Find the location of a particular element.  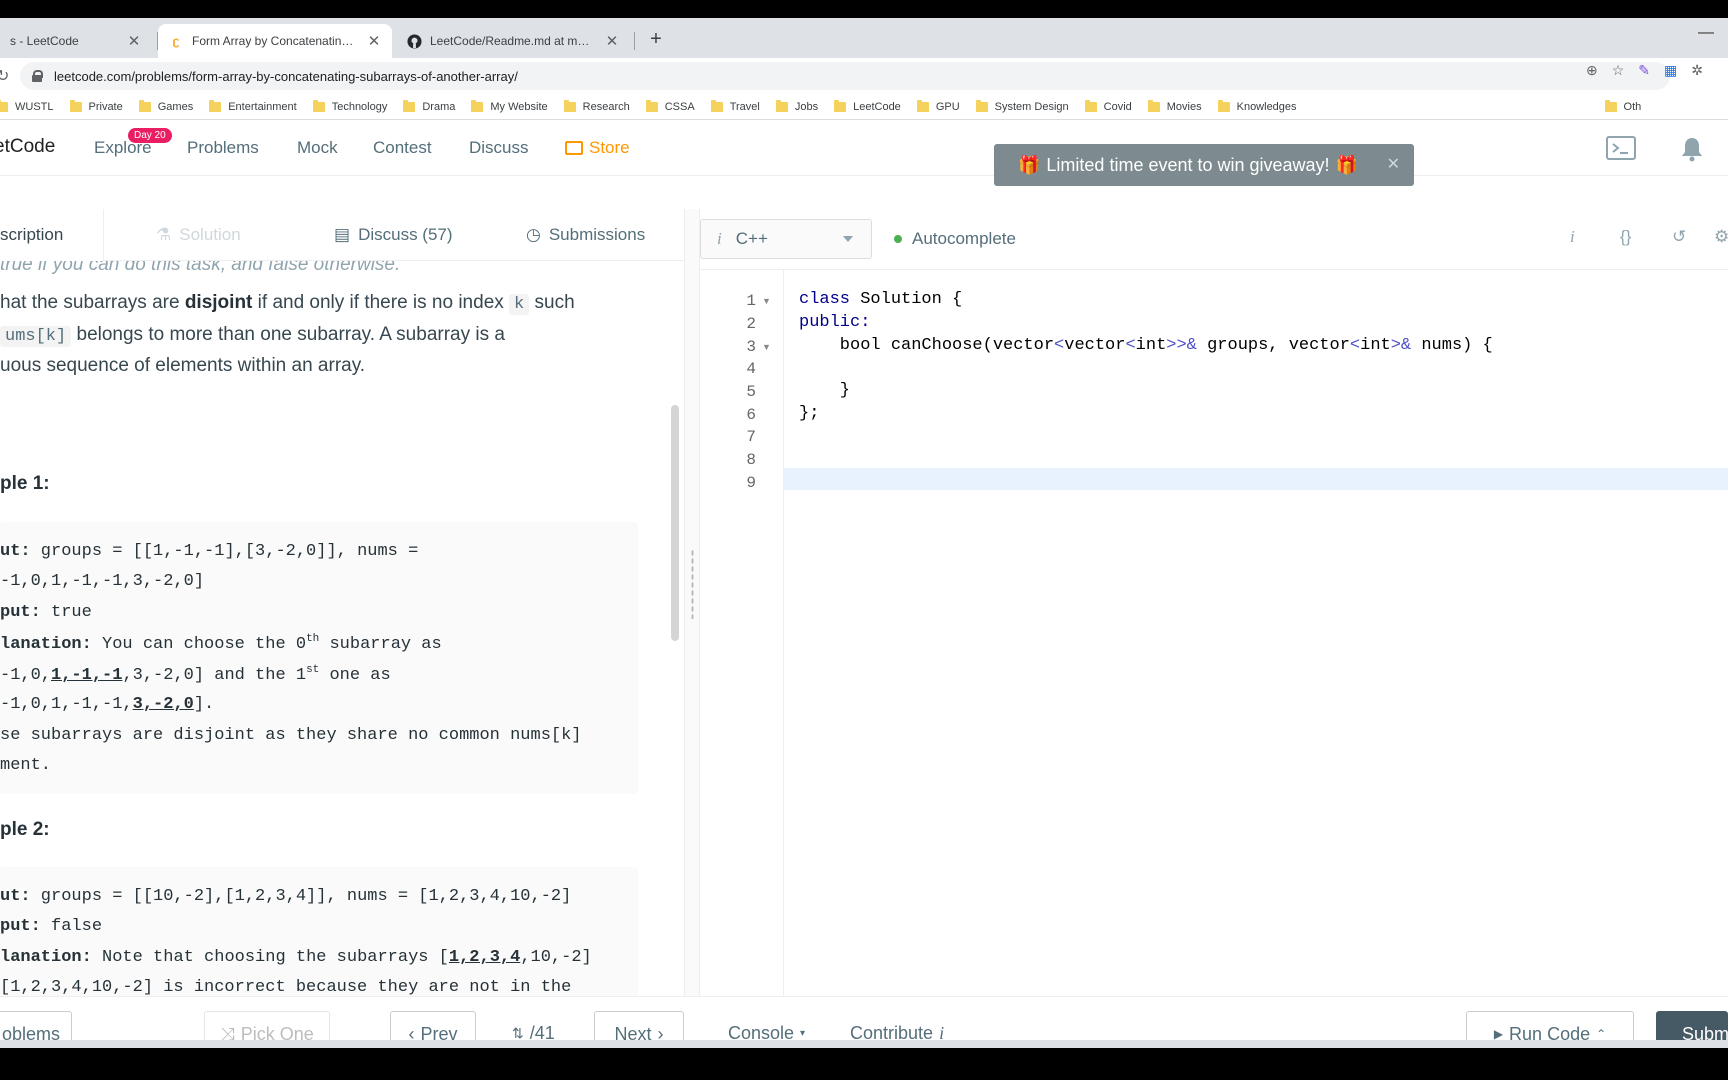

bookmark-private: Private is located at coordinates (96, 106).